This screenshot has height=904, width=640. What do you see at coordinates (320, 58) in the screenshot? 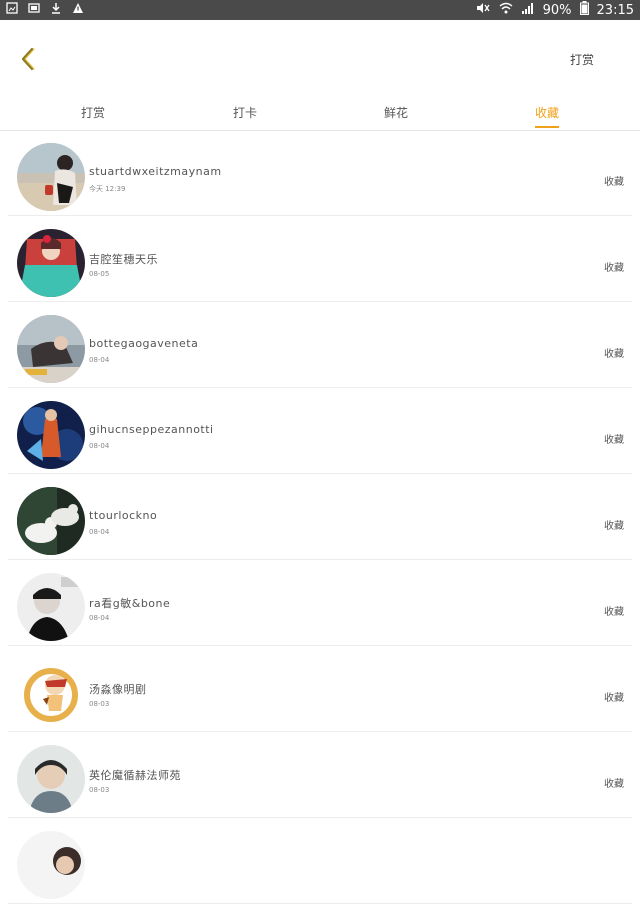
I see `top-bar: 打赏` at bounding box center [320, 58].